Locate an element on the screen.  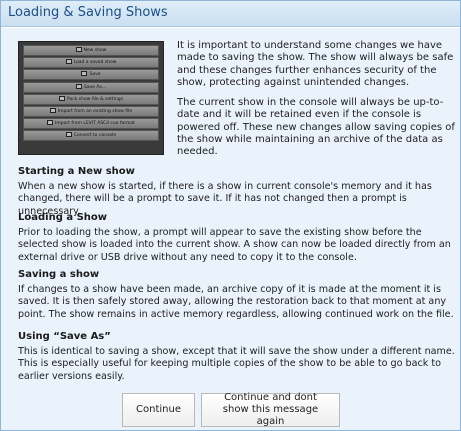
section-heading: Using “Save As” is located at coordinates (64, 336).